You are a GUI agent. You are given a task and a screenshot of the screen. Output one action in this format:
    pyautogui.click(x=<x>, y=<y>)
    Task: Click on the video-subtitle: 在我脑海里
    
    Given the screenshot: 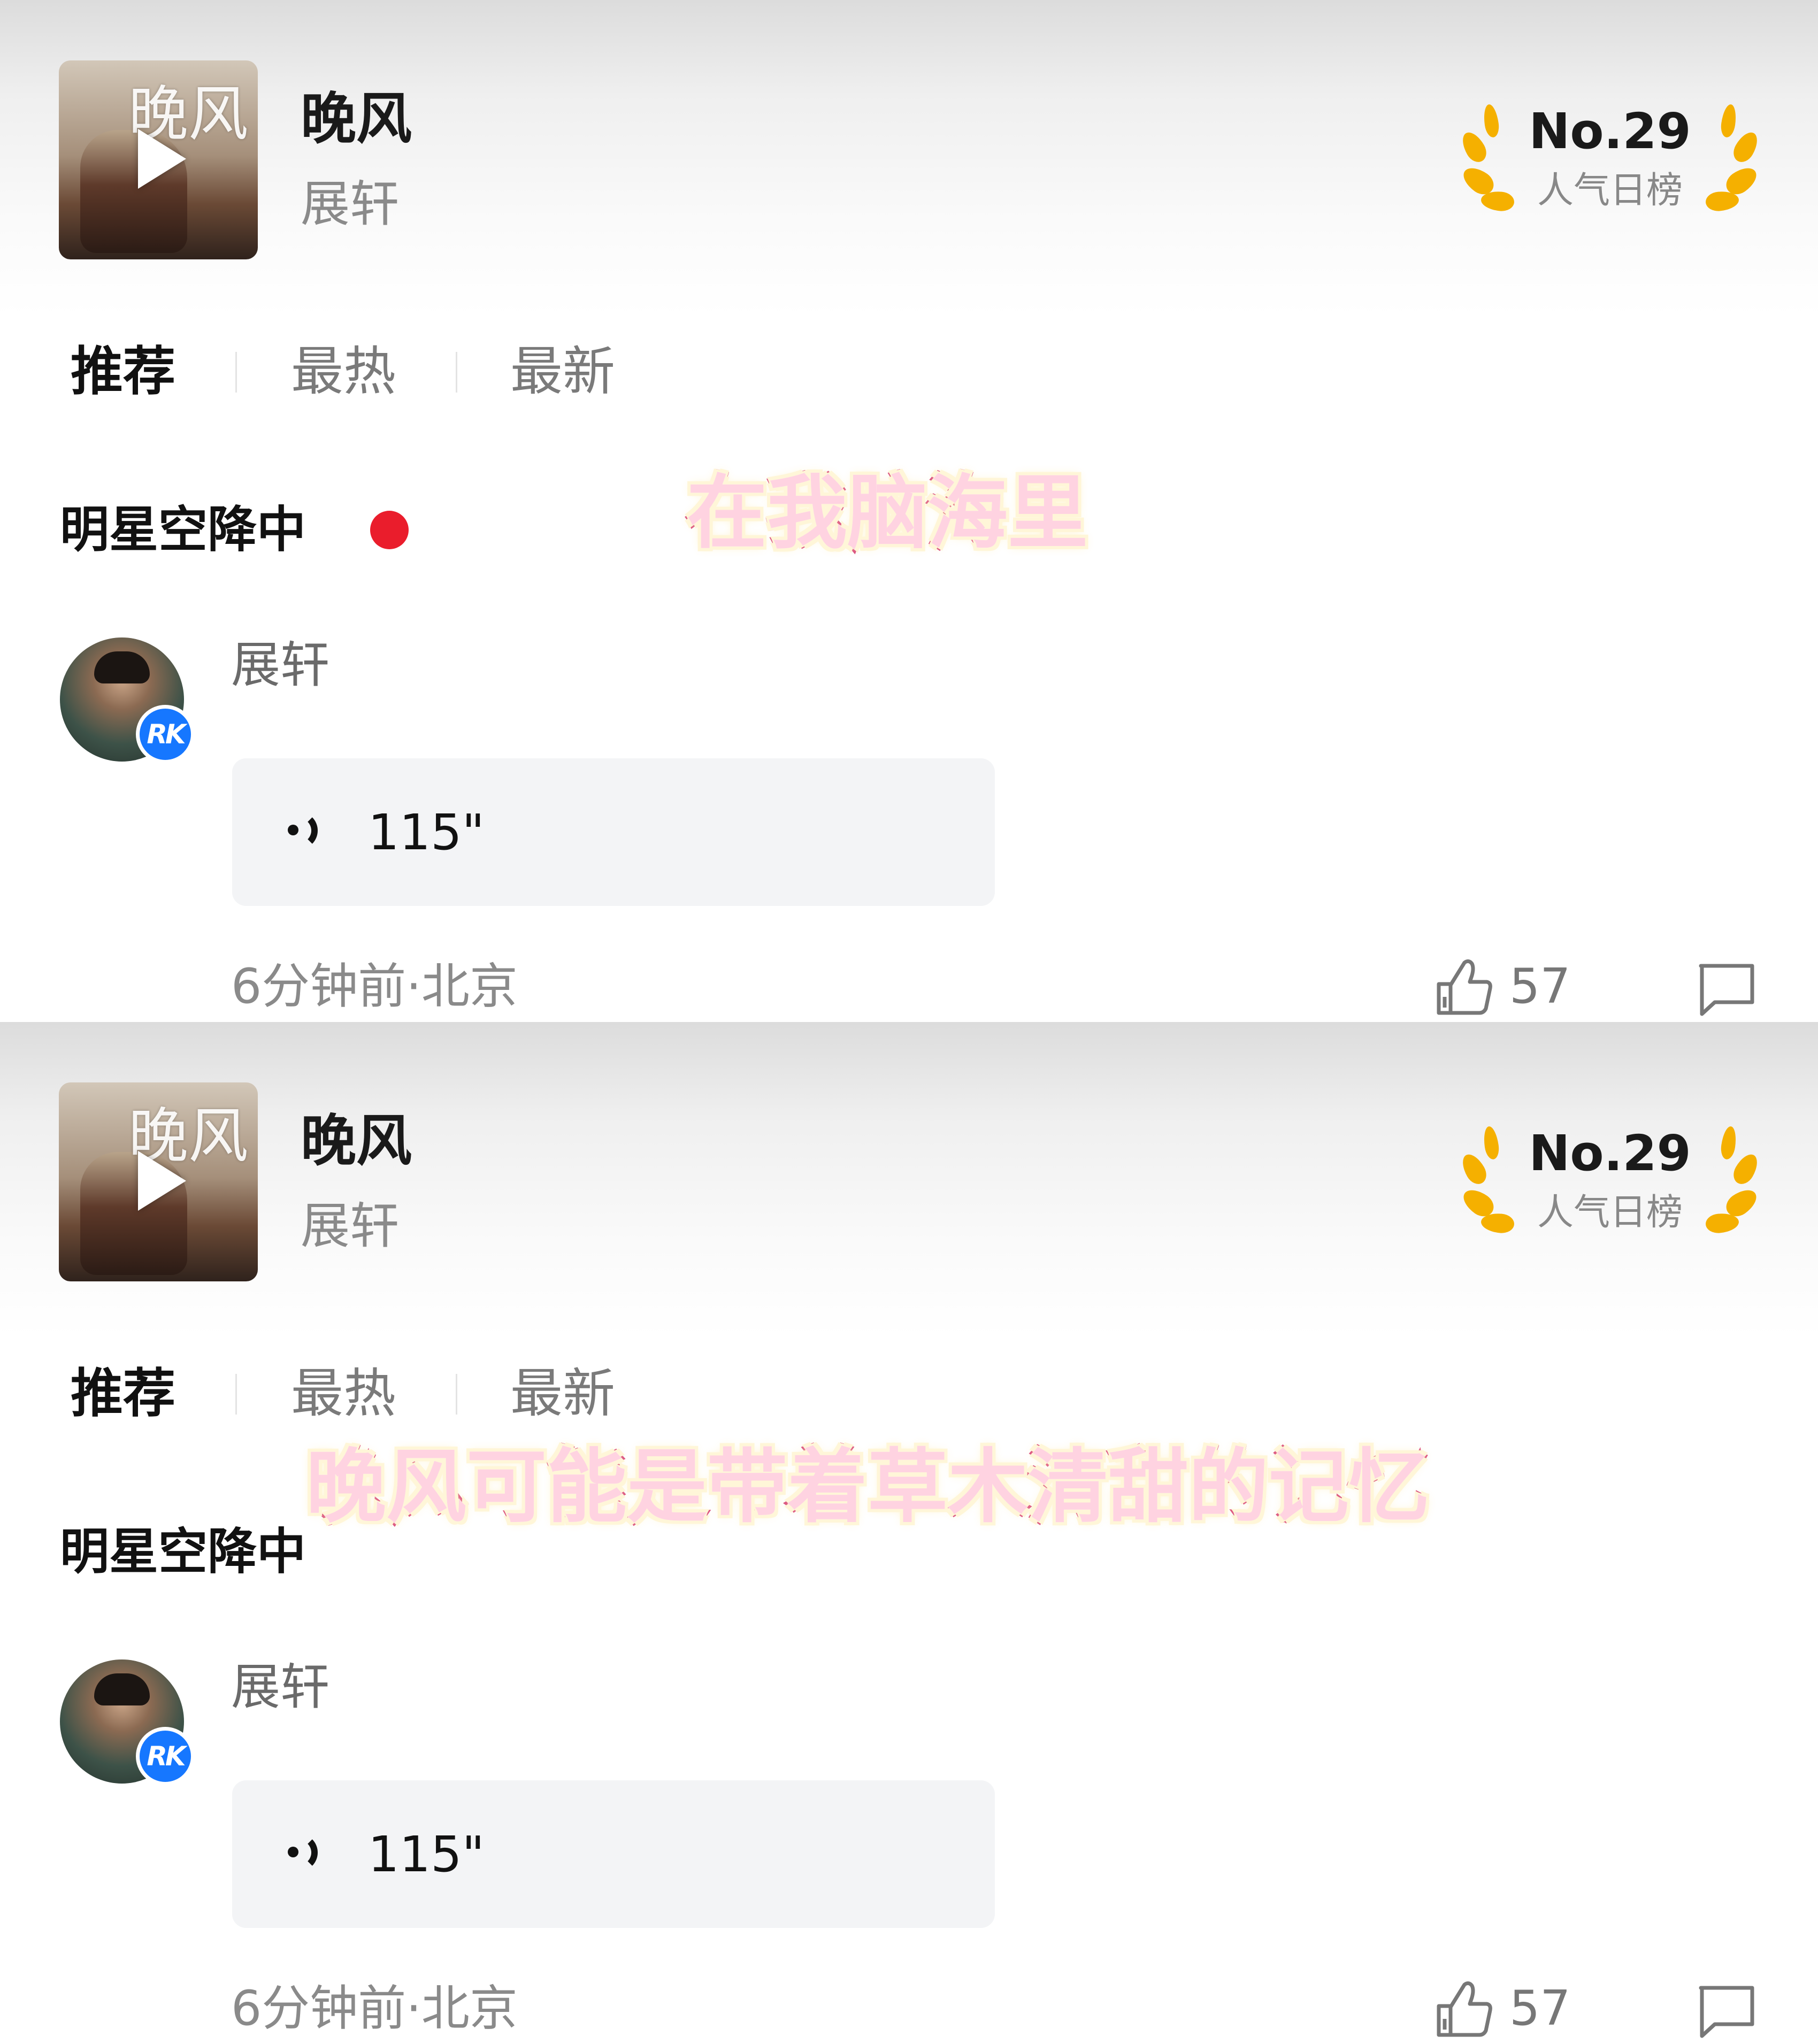 What is the action you would take?
    pyautogui.click(x=887, y=513)
    